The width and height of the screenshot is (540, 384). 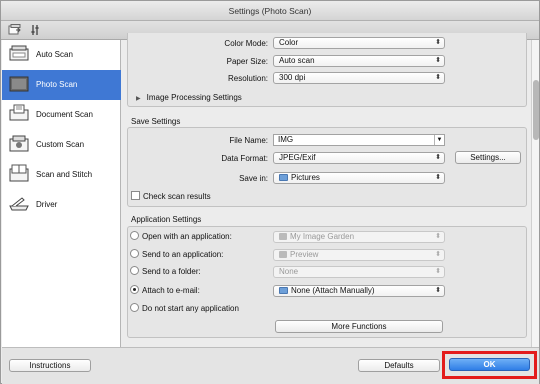 I want to click on sidebar-item-scan-and-stitch: Scan and Stitch, so click(x=61, y=175).